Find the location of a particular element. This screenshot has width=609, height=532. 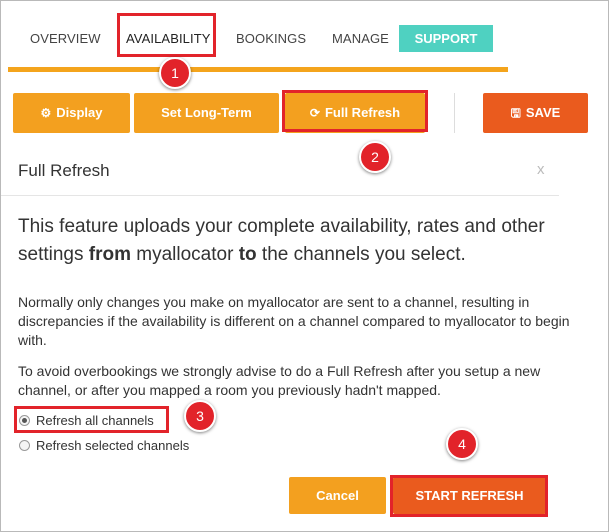

annotation-box-availability is located at coordinates (166, 35).